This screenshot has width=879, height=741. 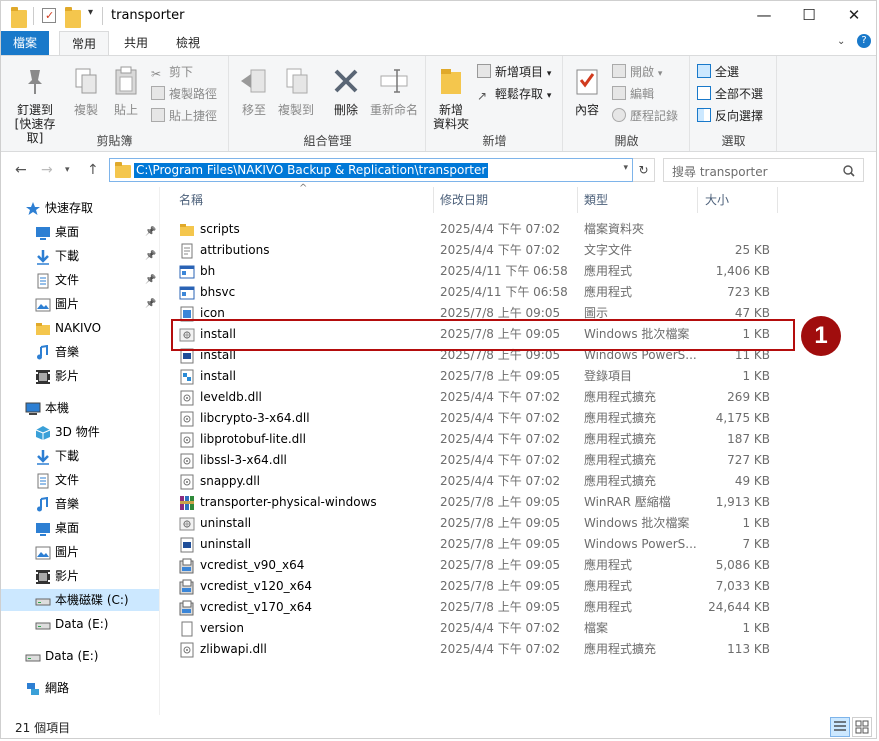 What do you see at coordinates (717, 200) in the screenshot?
I see `column-header-size: 大小` at bounding box center [717, 200].